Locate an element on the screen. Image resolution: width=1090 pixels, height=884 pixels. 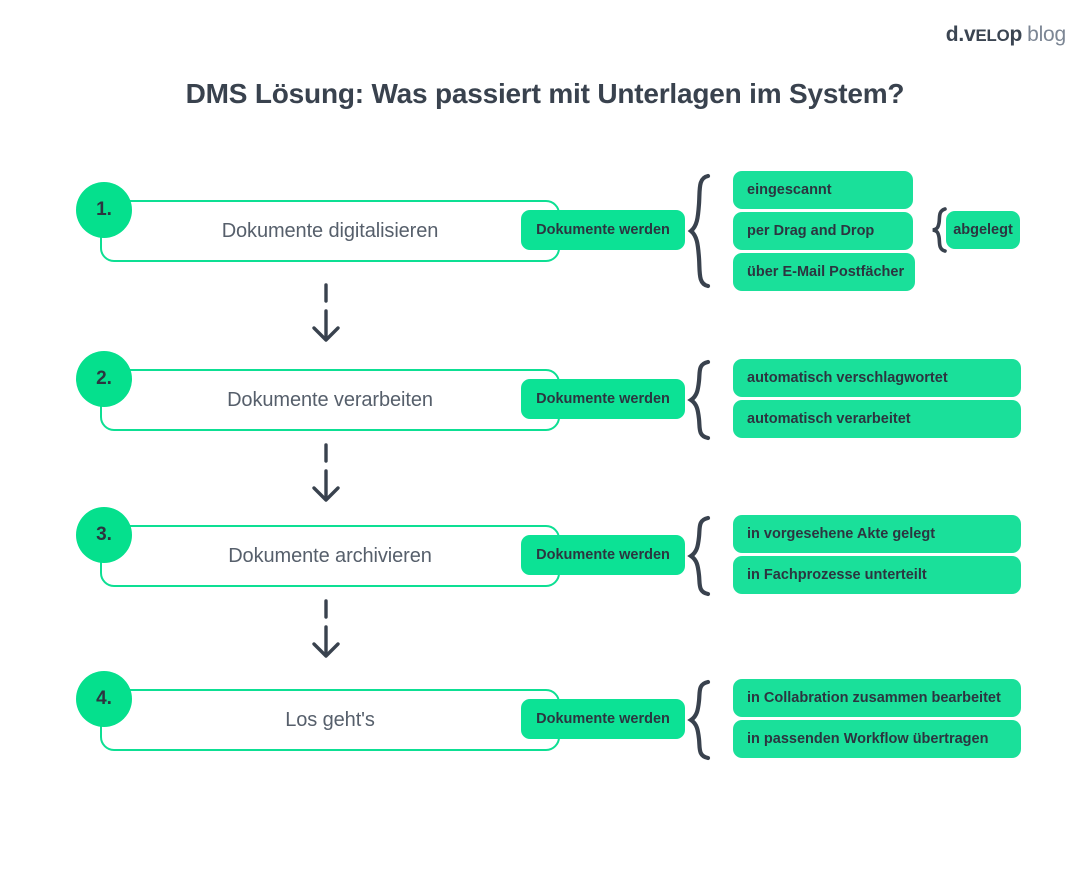
step-number-3: 3. is located at coordinates (104, 534).